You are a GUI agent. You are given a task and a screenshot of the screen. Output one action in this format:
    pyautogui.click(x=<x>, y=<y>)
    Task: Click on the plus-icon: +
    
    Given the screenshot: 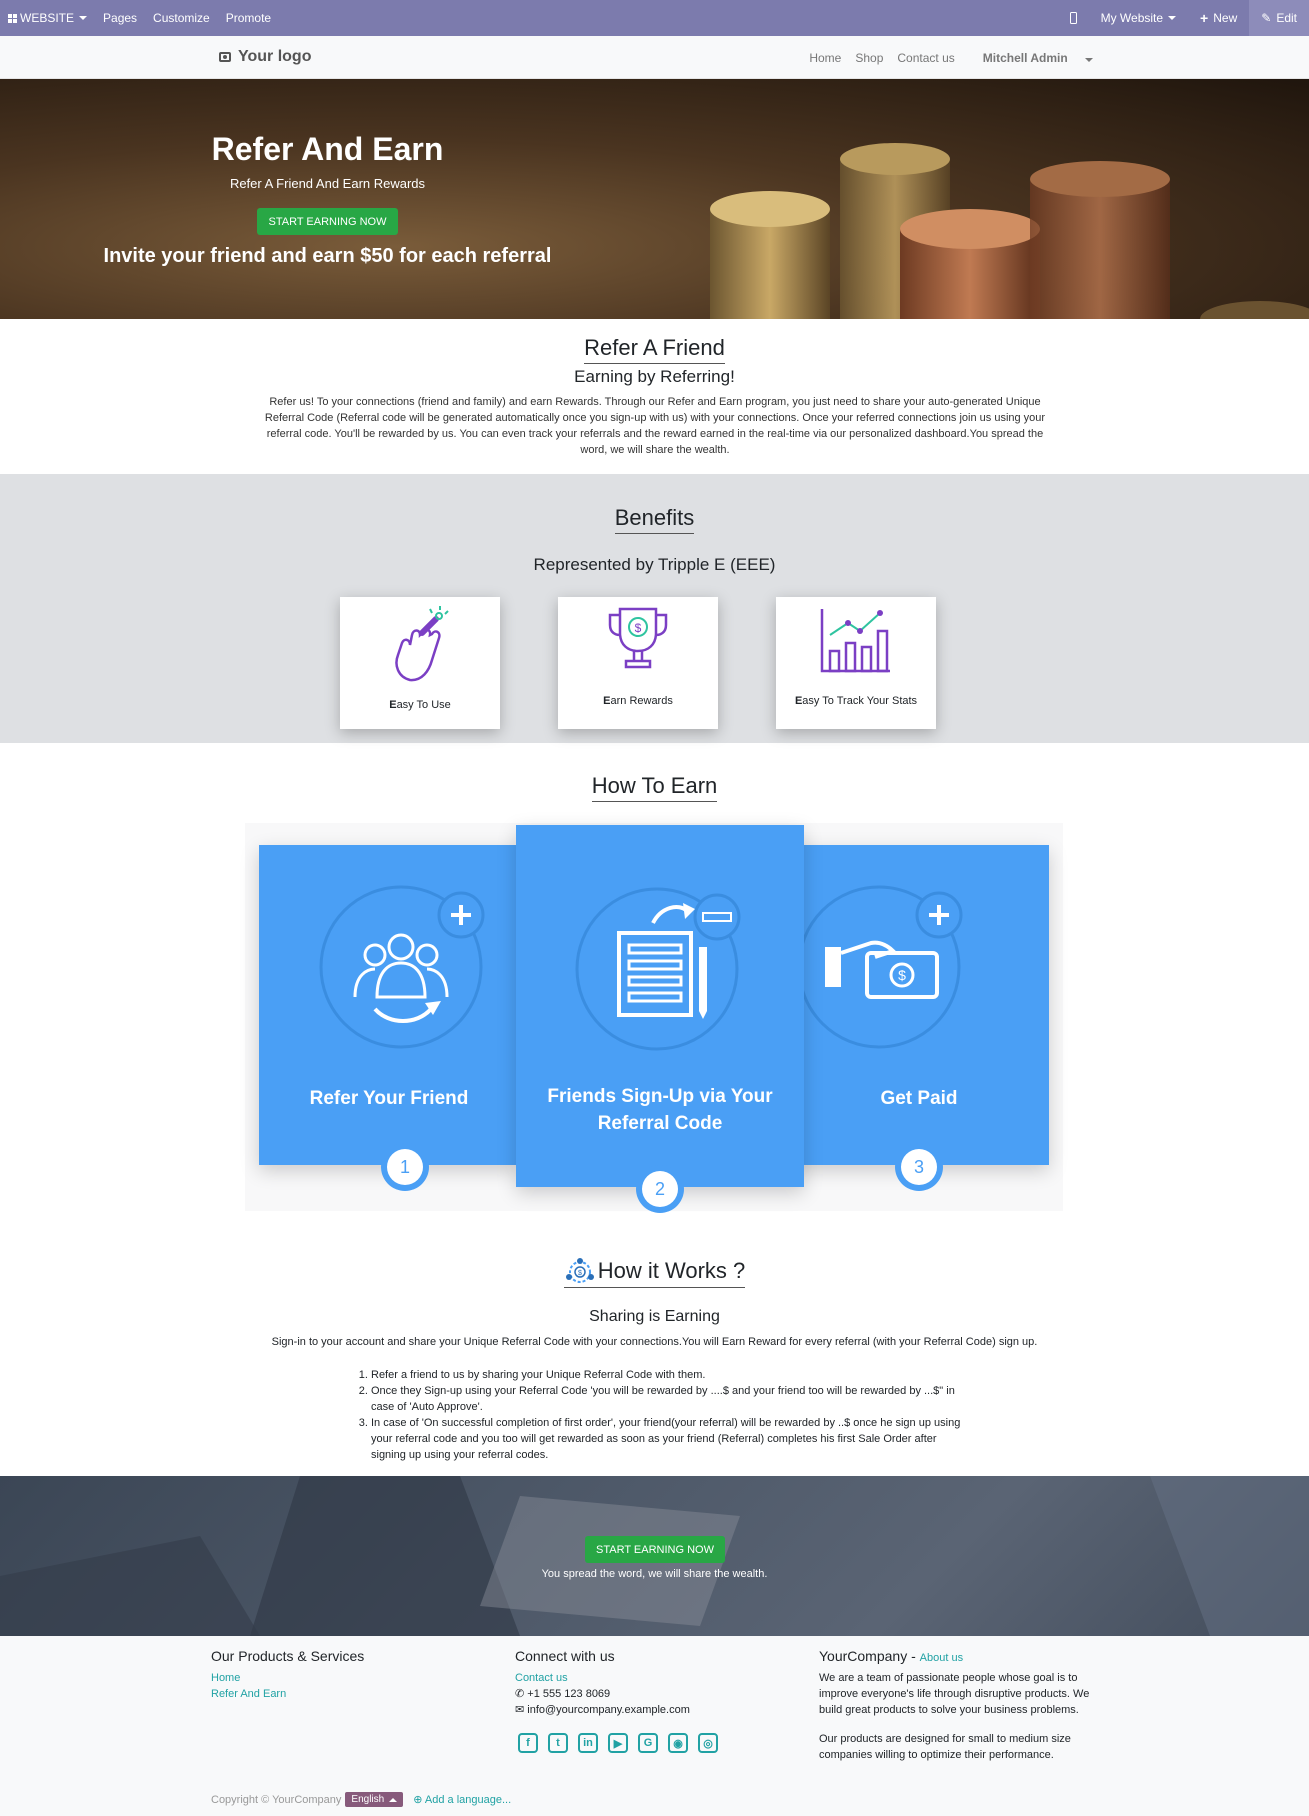 What is the action you would take?
    pyautogui.click(x=1204, y=18)
    